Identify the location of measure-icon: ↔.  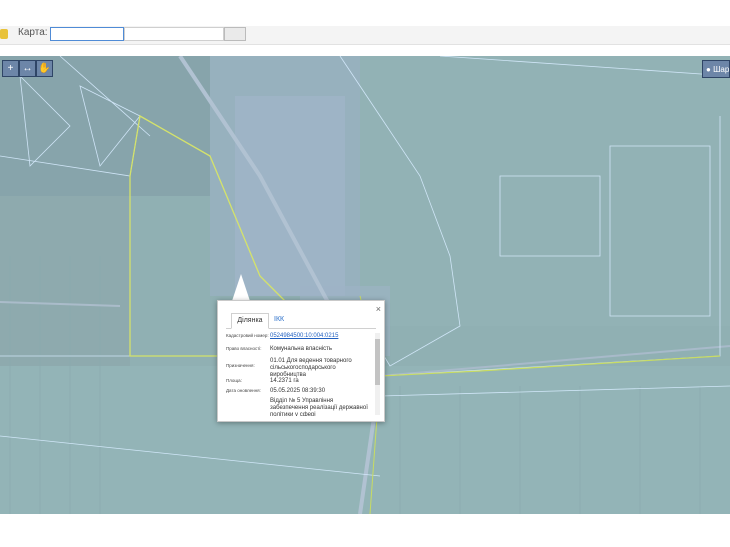
(27, 68).